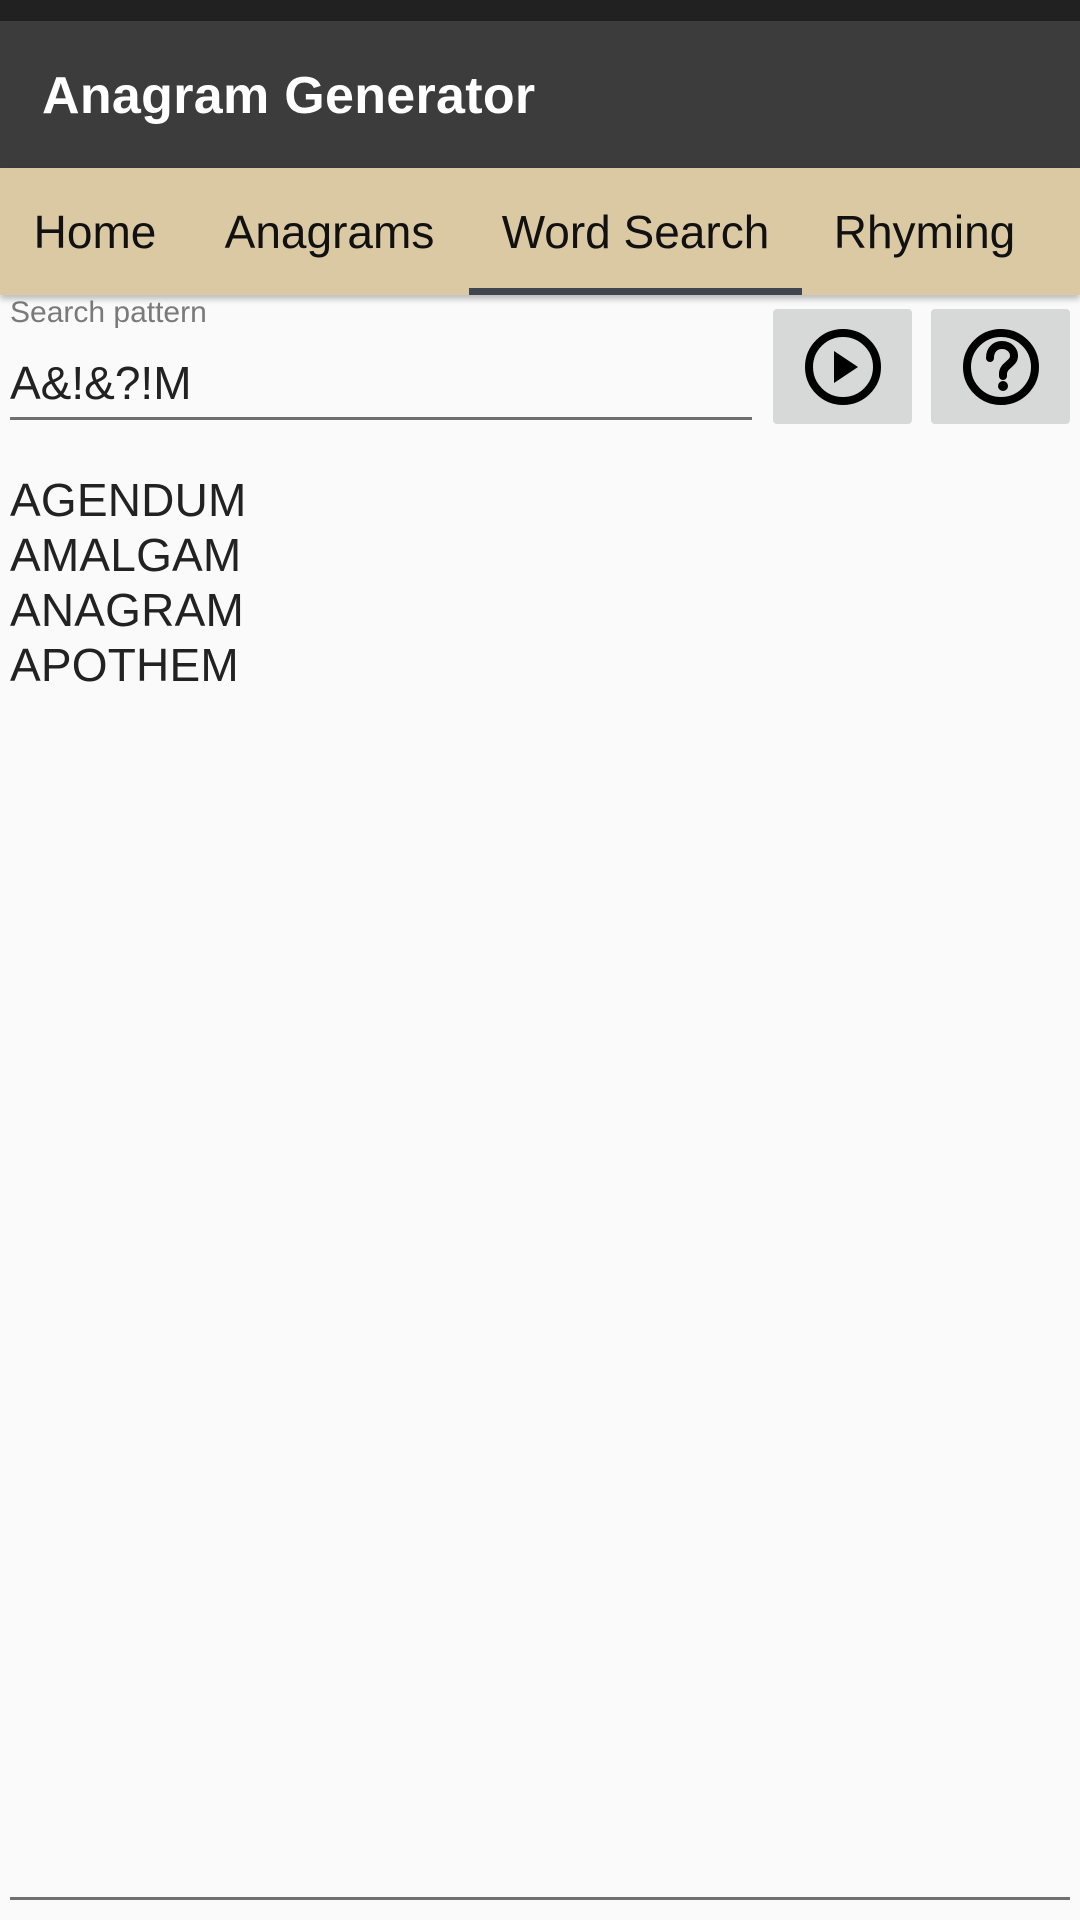 The image size is (1080, 1920). I want to click on tab-bar: Home Anagrams Word Search Rhyming, so click(540, 231).